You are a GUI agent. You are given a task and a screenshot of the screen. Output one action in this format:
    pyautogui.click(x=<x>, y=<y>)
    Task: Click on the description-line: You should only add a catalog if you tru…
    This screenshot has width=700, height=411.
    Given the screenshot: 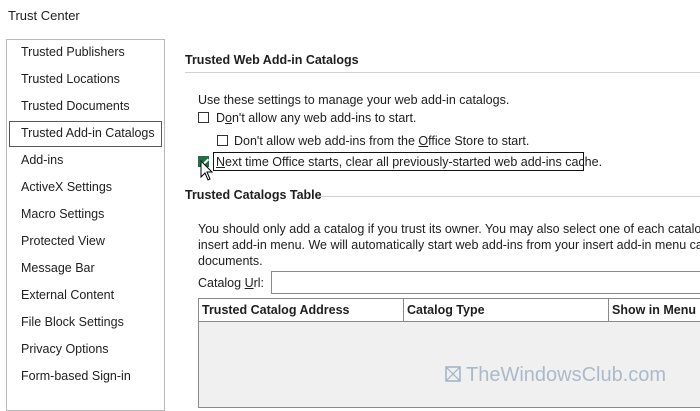 What is the action you would take?
    pyautogui.click(x=449, y=229)
    